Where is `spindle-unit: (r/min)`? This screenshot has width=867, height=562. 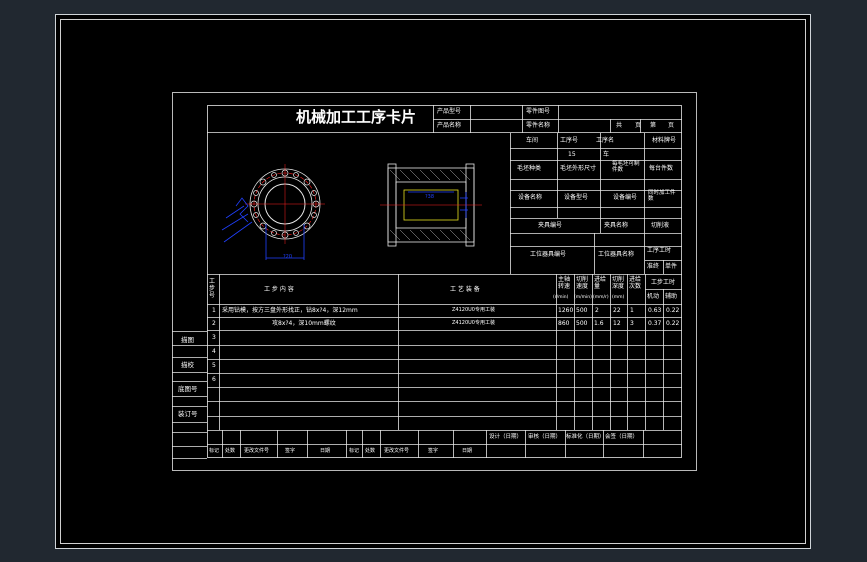
spindle-unit: (r/min) is located at coordinates (561, 297).